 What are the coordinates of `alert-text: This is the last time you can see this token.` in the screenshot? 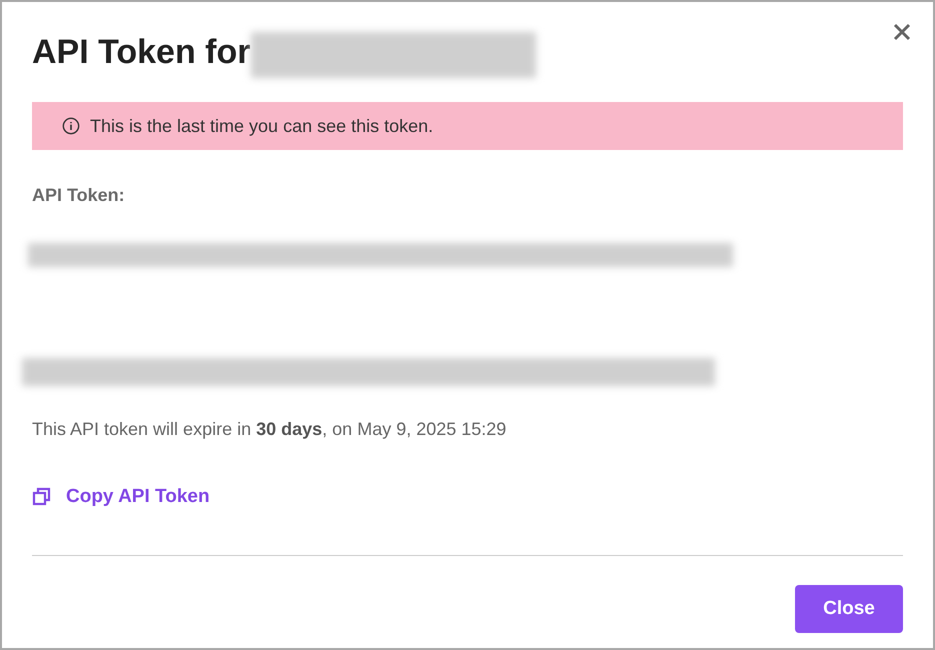 It's located at (262, 126).